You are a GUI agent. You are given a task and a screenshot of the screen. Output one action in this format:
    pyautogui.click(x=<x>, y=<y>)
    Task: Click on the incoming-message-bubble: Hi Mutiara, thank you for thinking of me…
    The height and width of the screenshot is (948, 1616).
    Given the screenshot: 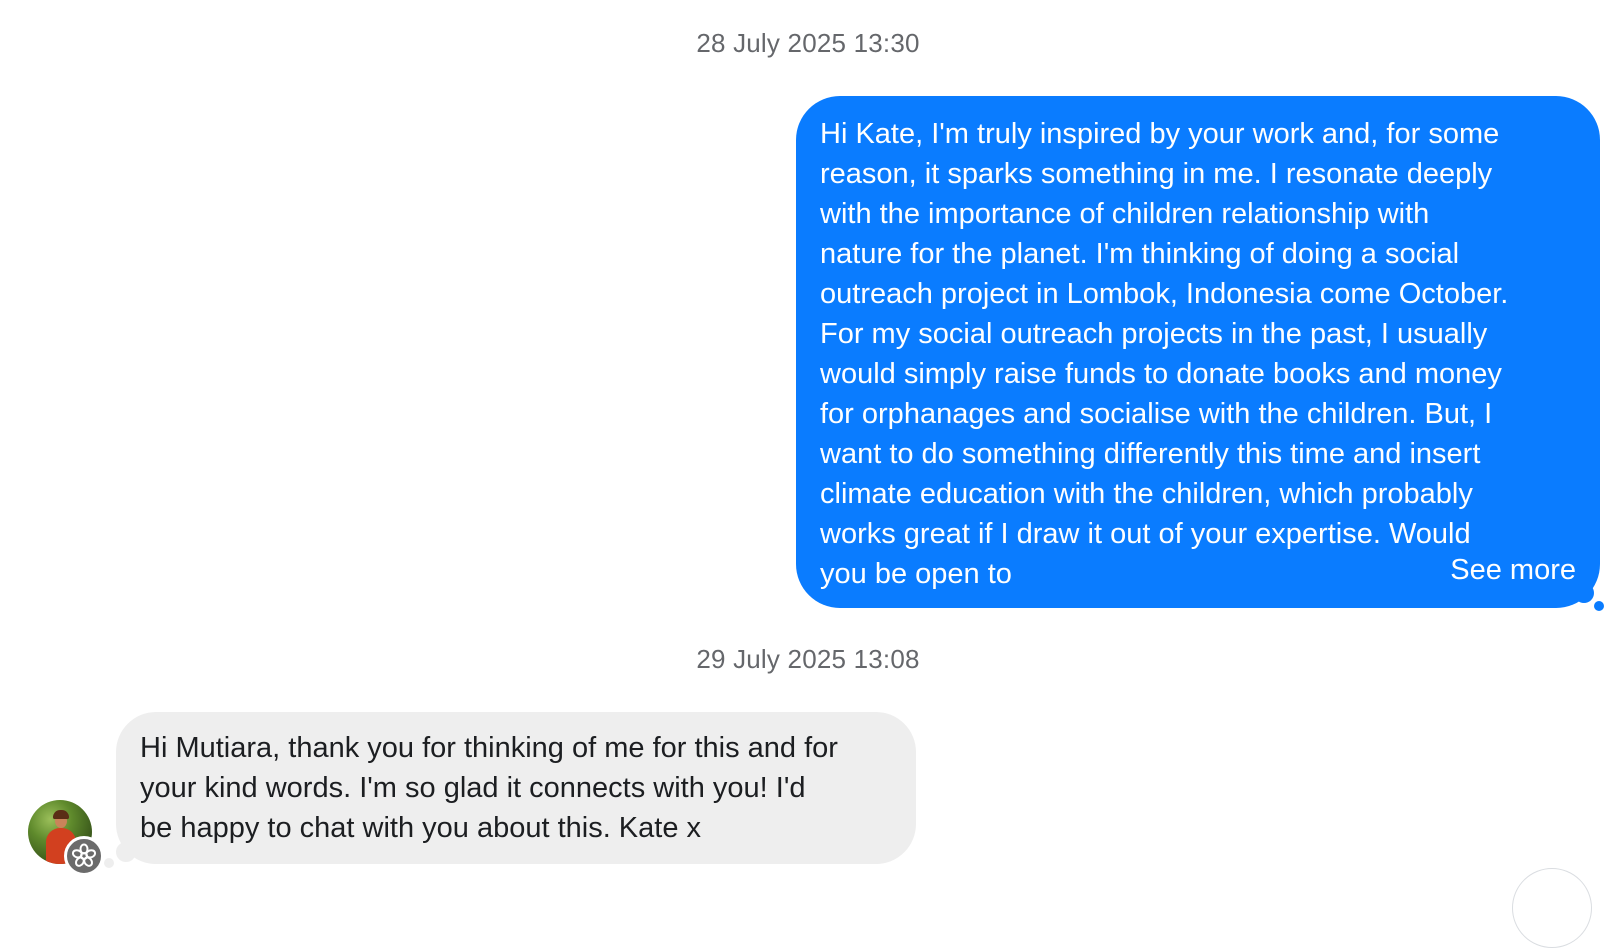 What is the action you would take?
    pyautogui.click(x=516, y=788)
    